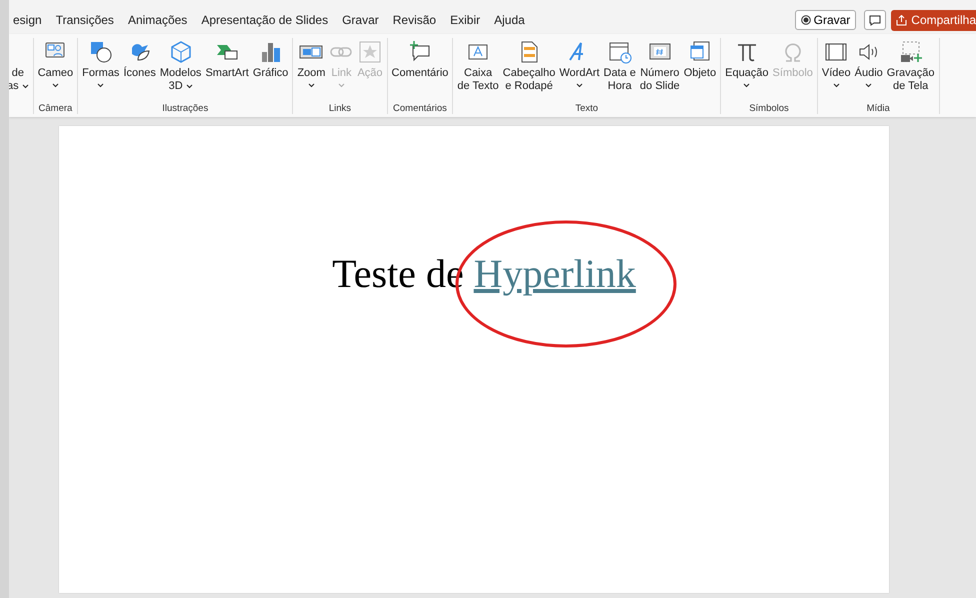 This screenshot has height=598, width=976. Describe the element at coordinates (805, 20) in the screenshot. I see `record-icon` at that location.